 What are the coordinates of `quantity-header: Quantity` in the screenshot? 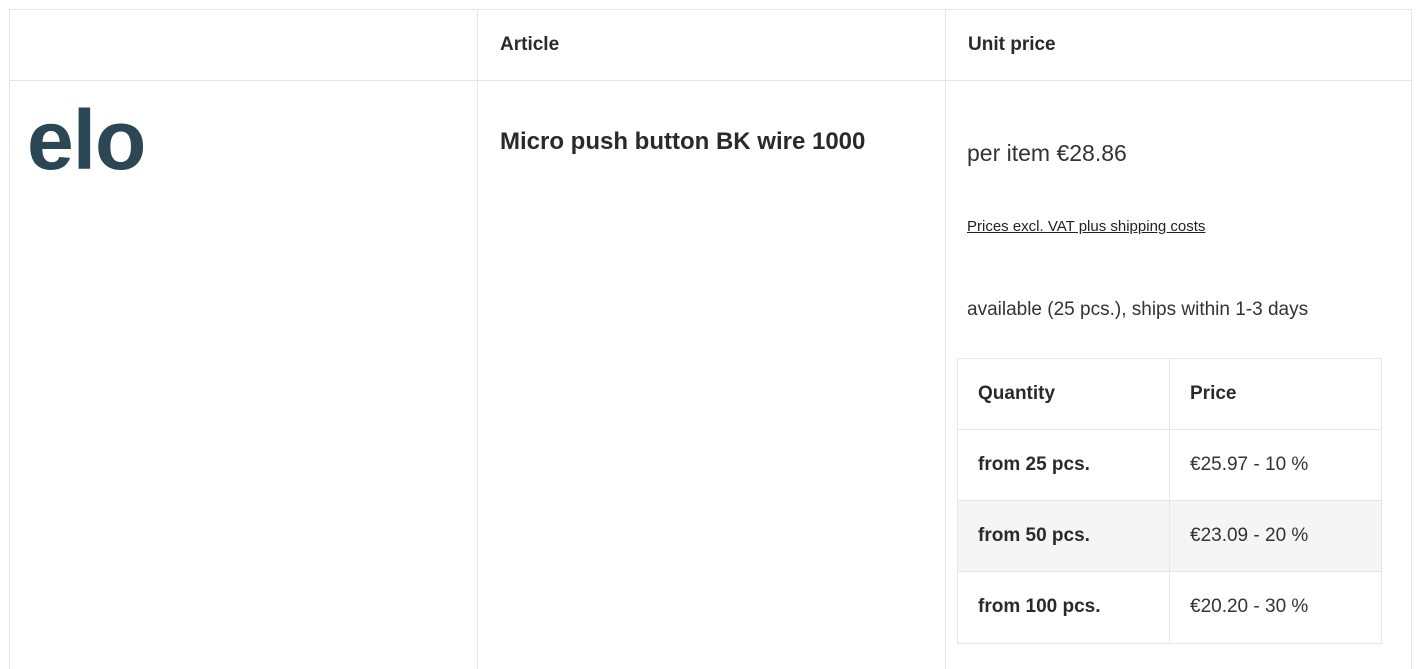 It's located at (1017, 393).